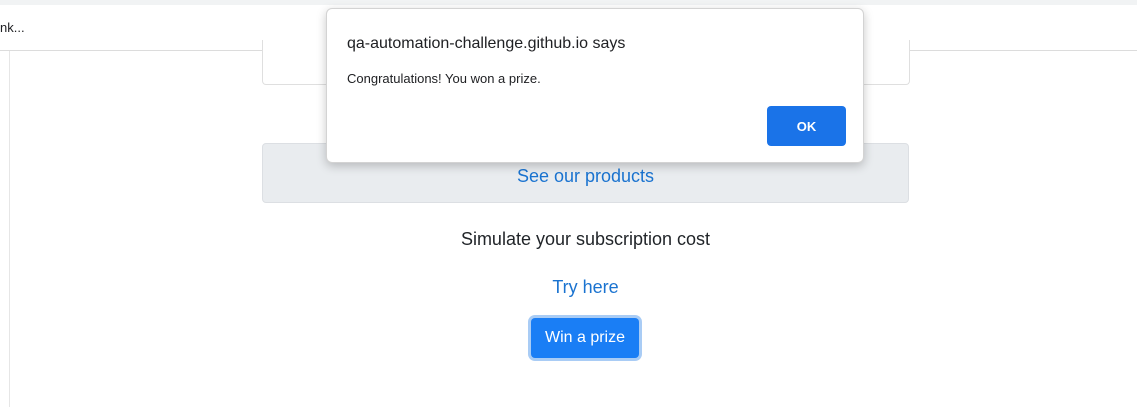 The height and width of the screenshot is (407, 1137). What do you see at coordinates (9, 229) in the screenshot?
I see `page-left-border` at bounding box center [9, 229].